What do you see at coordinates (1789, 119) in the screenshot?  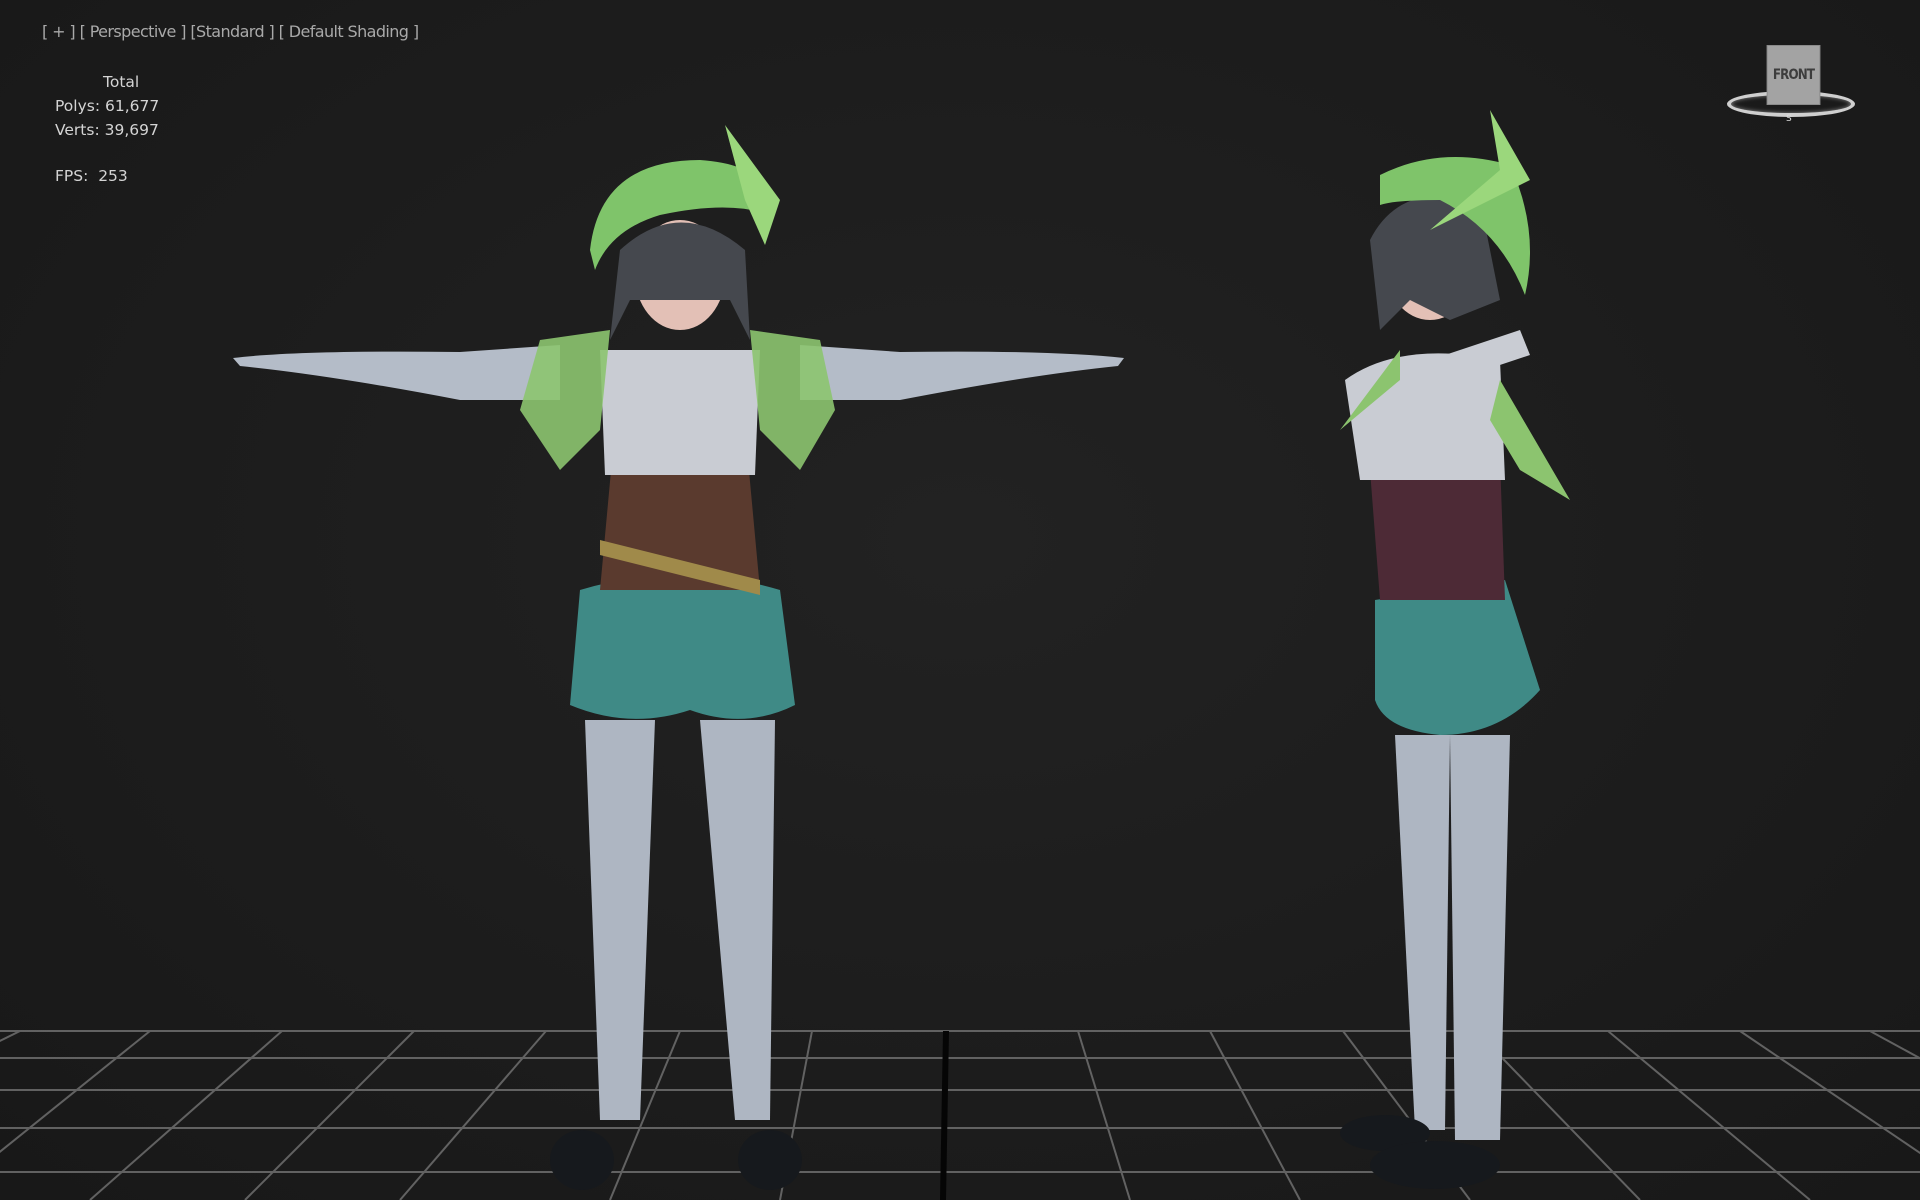 I see `compass-south-label: S` at bounding box center [1789, 119].